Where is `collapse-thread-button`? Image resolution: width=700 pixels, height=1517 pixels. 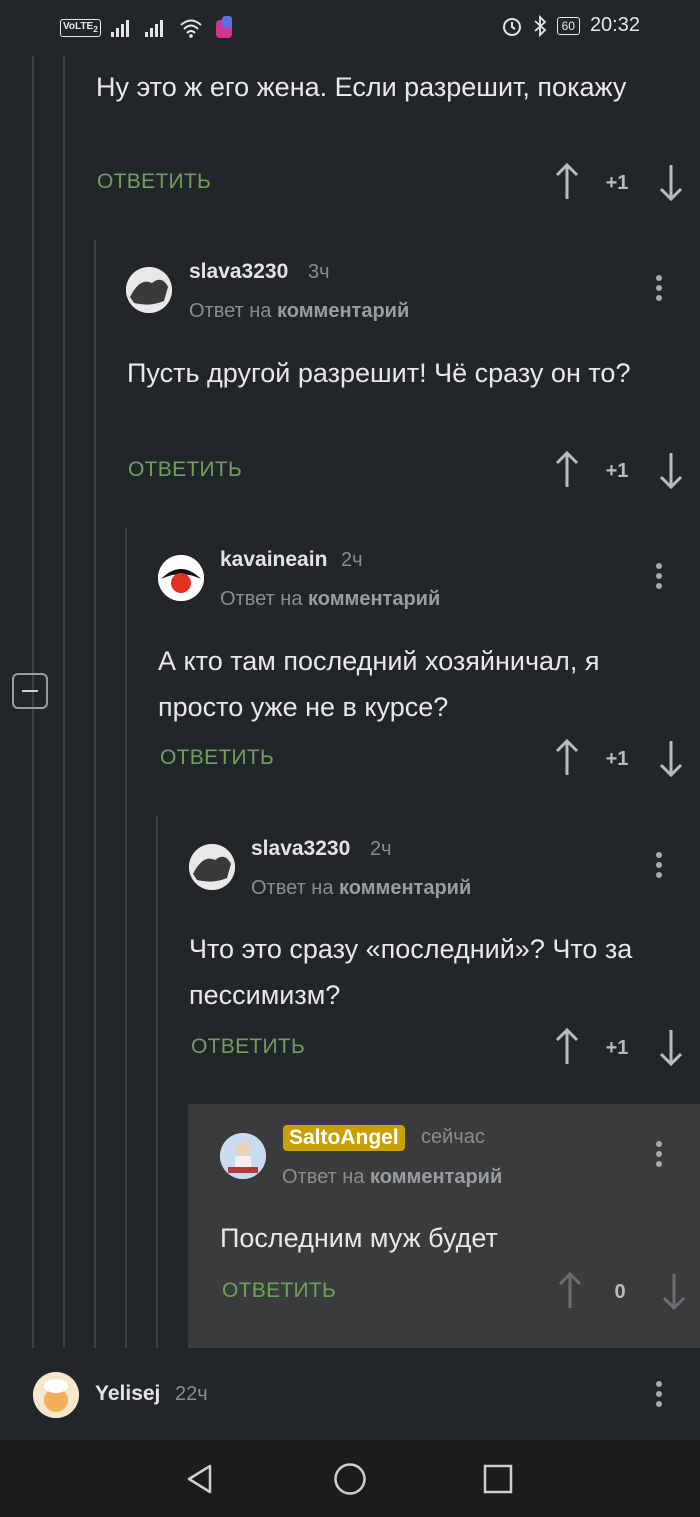 collapse-thread-button is located at coordinates (30, 691).